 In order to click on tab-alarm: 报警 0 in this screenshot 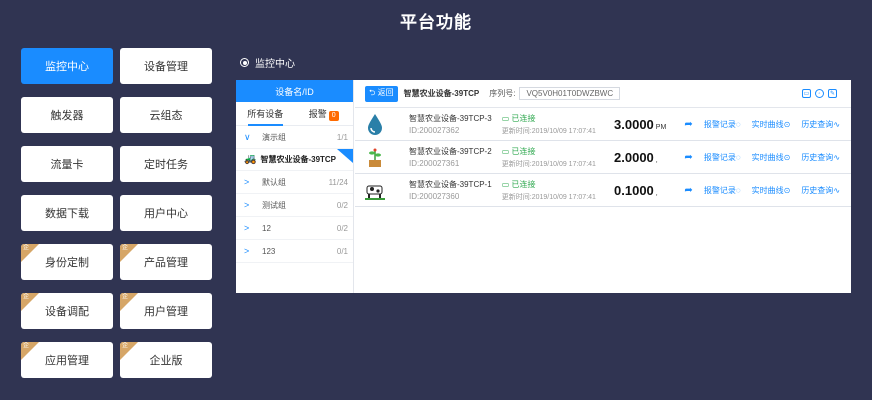, I will do `click(324, 114)`.